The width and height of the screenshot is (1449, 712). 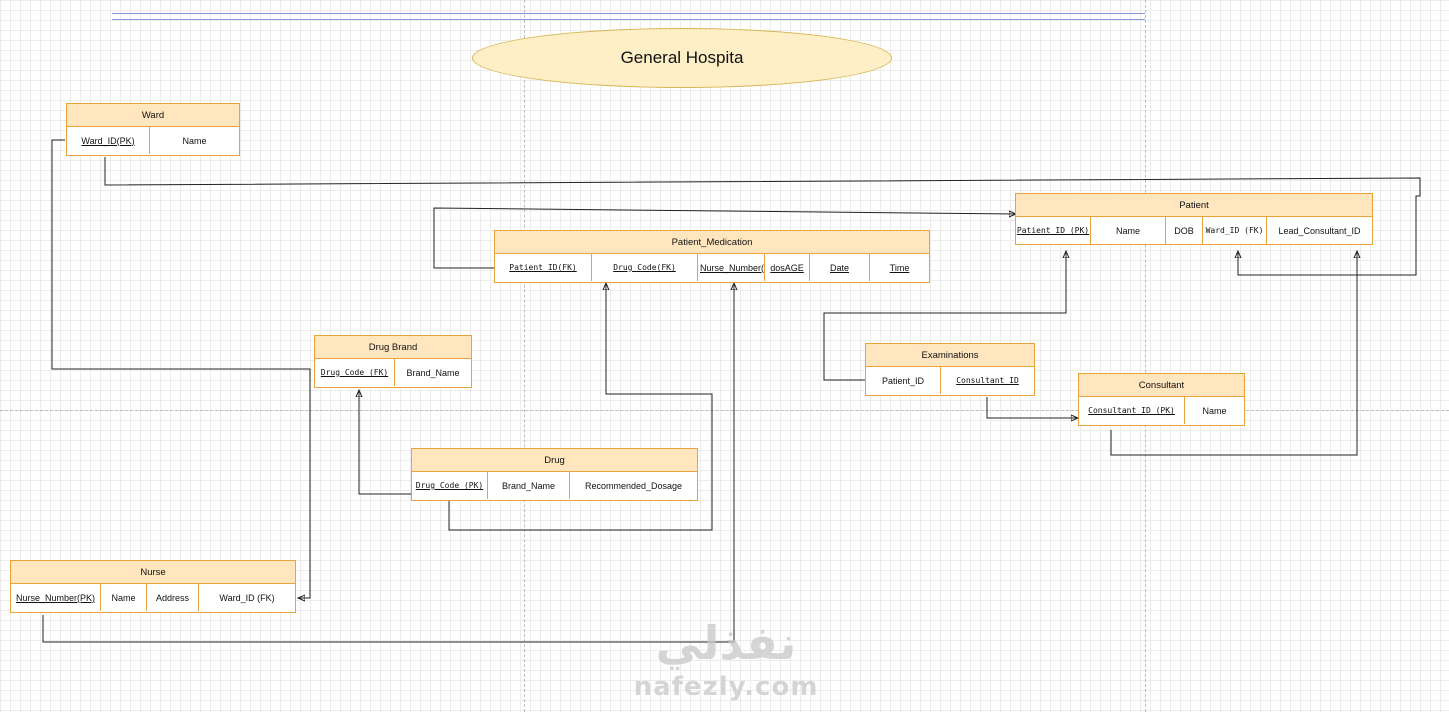 What do you see at coordinates (987, 380) in the screenshot?
I see `attribute-cell: Consultant_ID` at bounding box center [987, 380].